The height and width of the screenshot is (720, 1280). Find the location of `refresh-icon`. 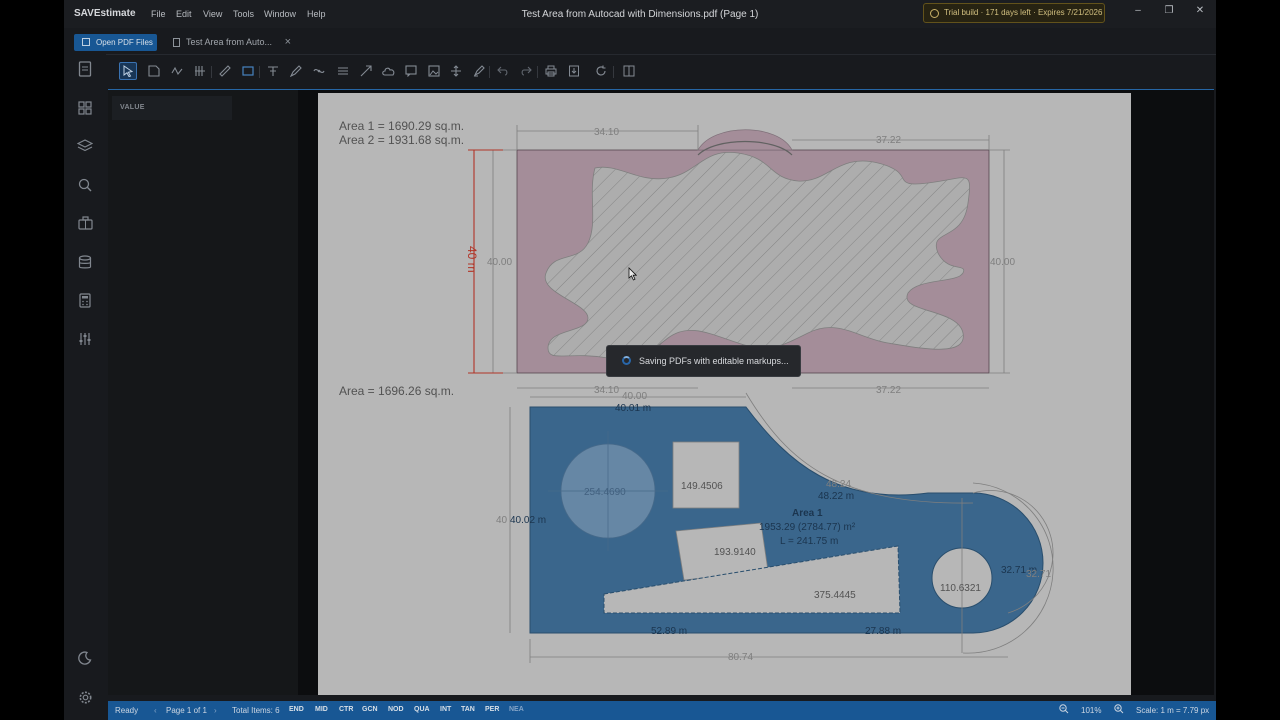

refresh-icon is located at coordinates (601, 71).